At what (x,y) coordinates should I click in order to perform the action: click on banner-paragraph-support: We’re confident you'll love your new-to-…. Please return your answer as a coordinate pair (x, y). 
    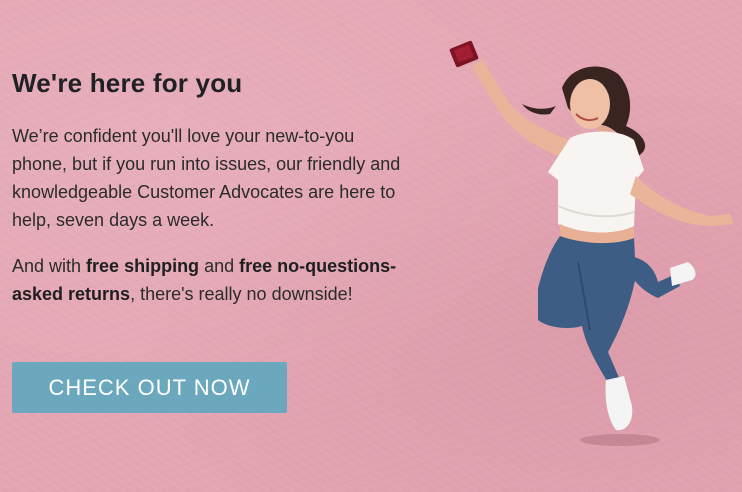
    Looking at the image, I should click on (206, 178).